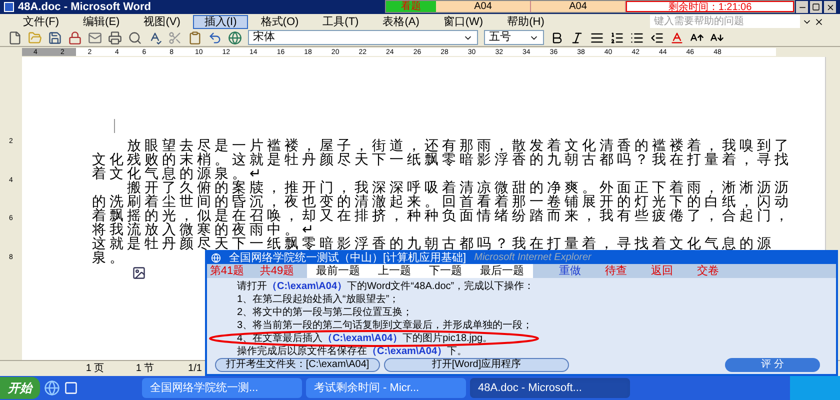 This screenshot has width=840, height=400. I want to click on print-icon, so click(115, 37).